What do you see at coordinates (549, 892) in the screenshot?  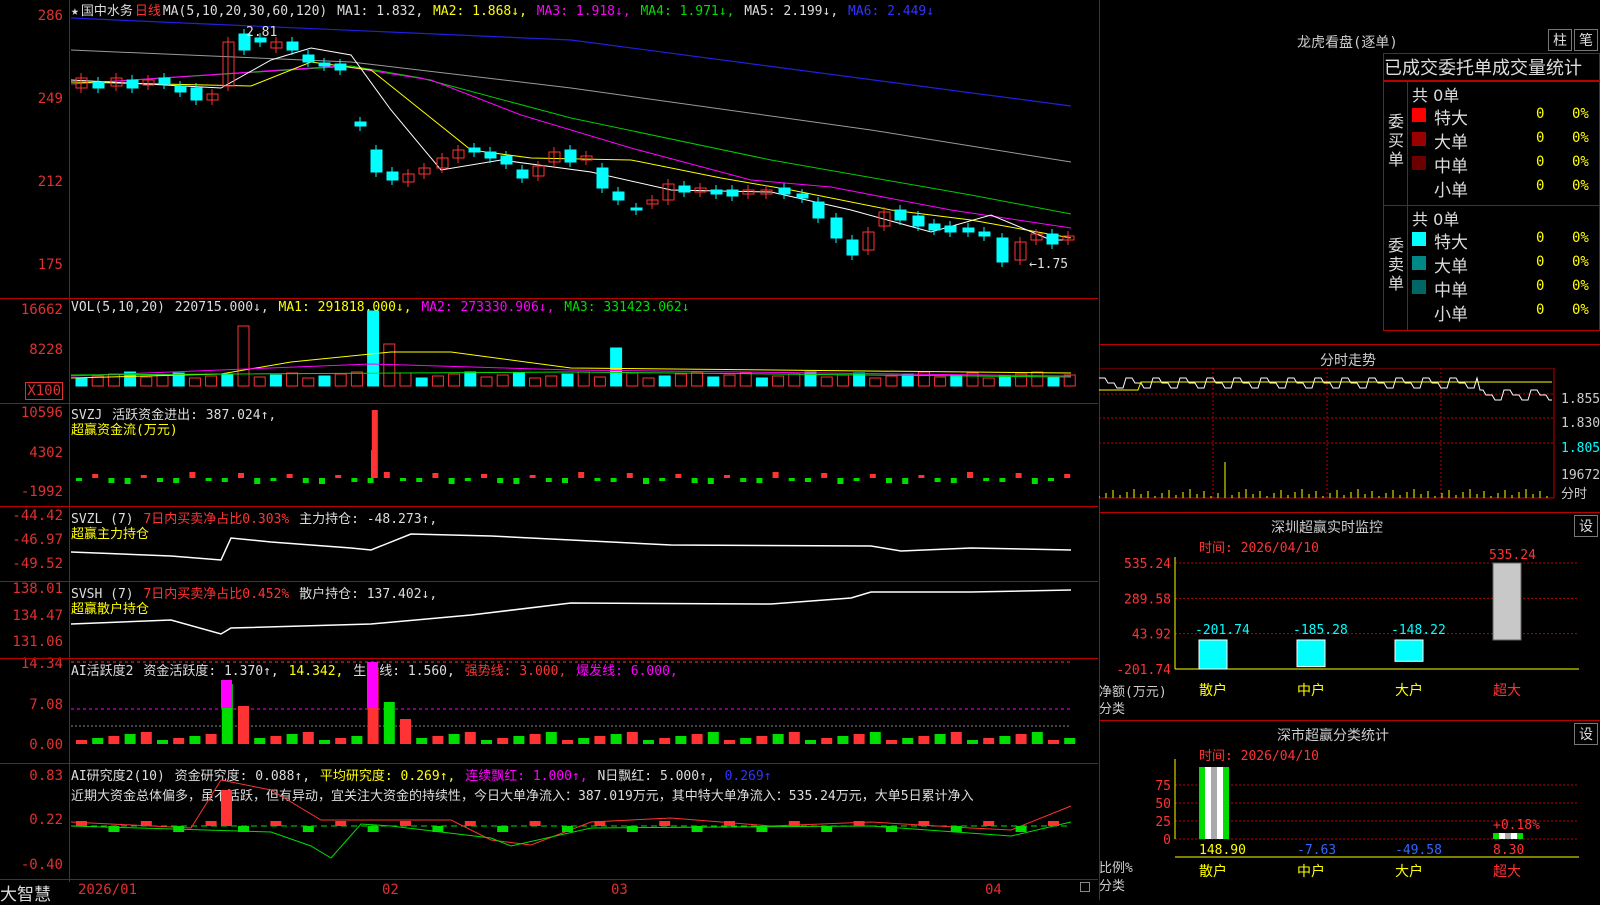 I see `date-axis: 大智慧 2026/01 02 03 04` at bounding box center [549, 892].